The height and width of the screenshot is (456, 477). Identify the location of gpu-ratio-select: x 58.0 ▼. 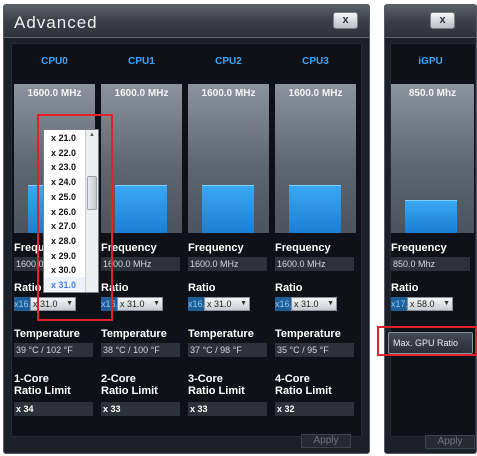
(430, 304).